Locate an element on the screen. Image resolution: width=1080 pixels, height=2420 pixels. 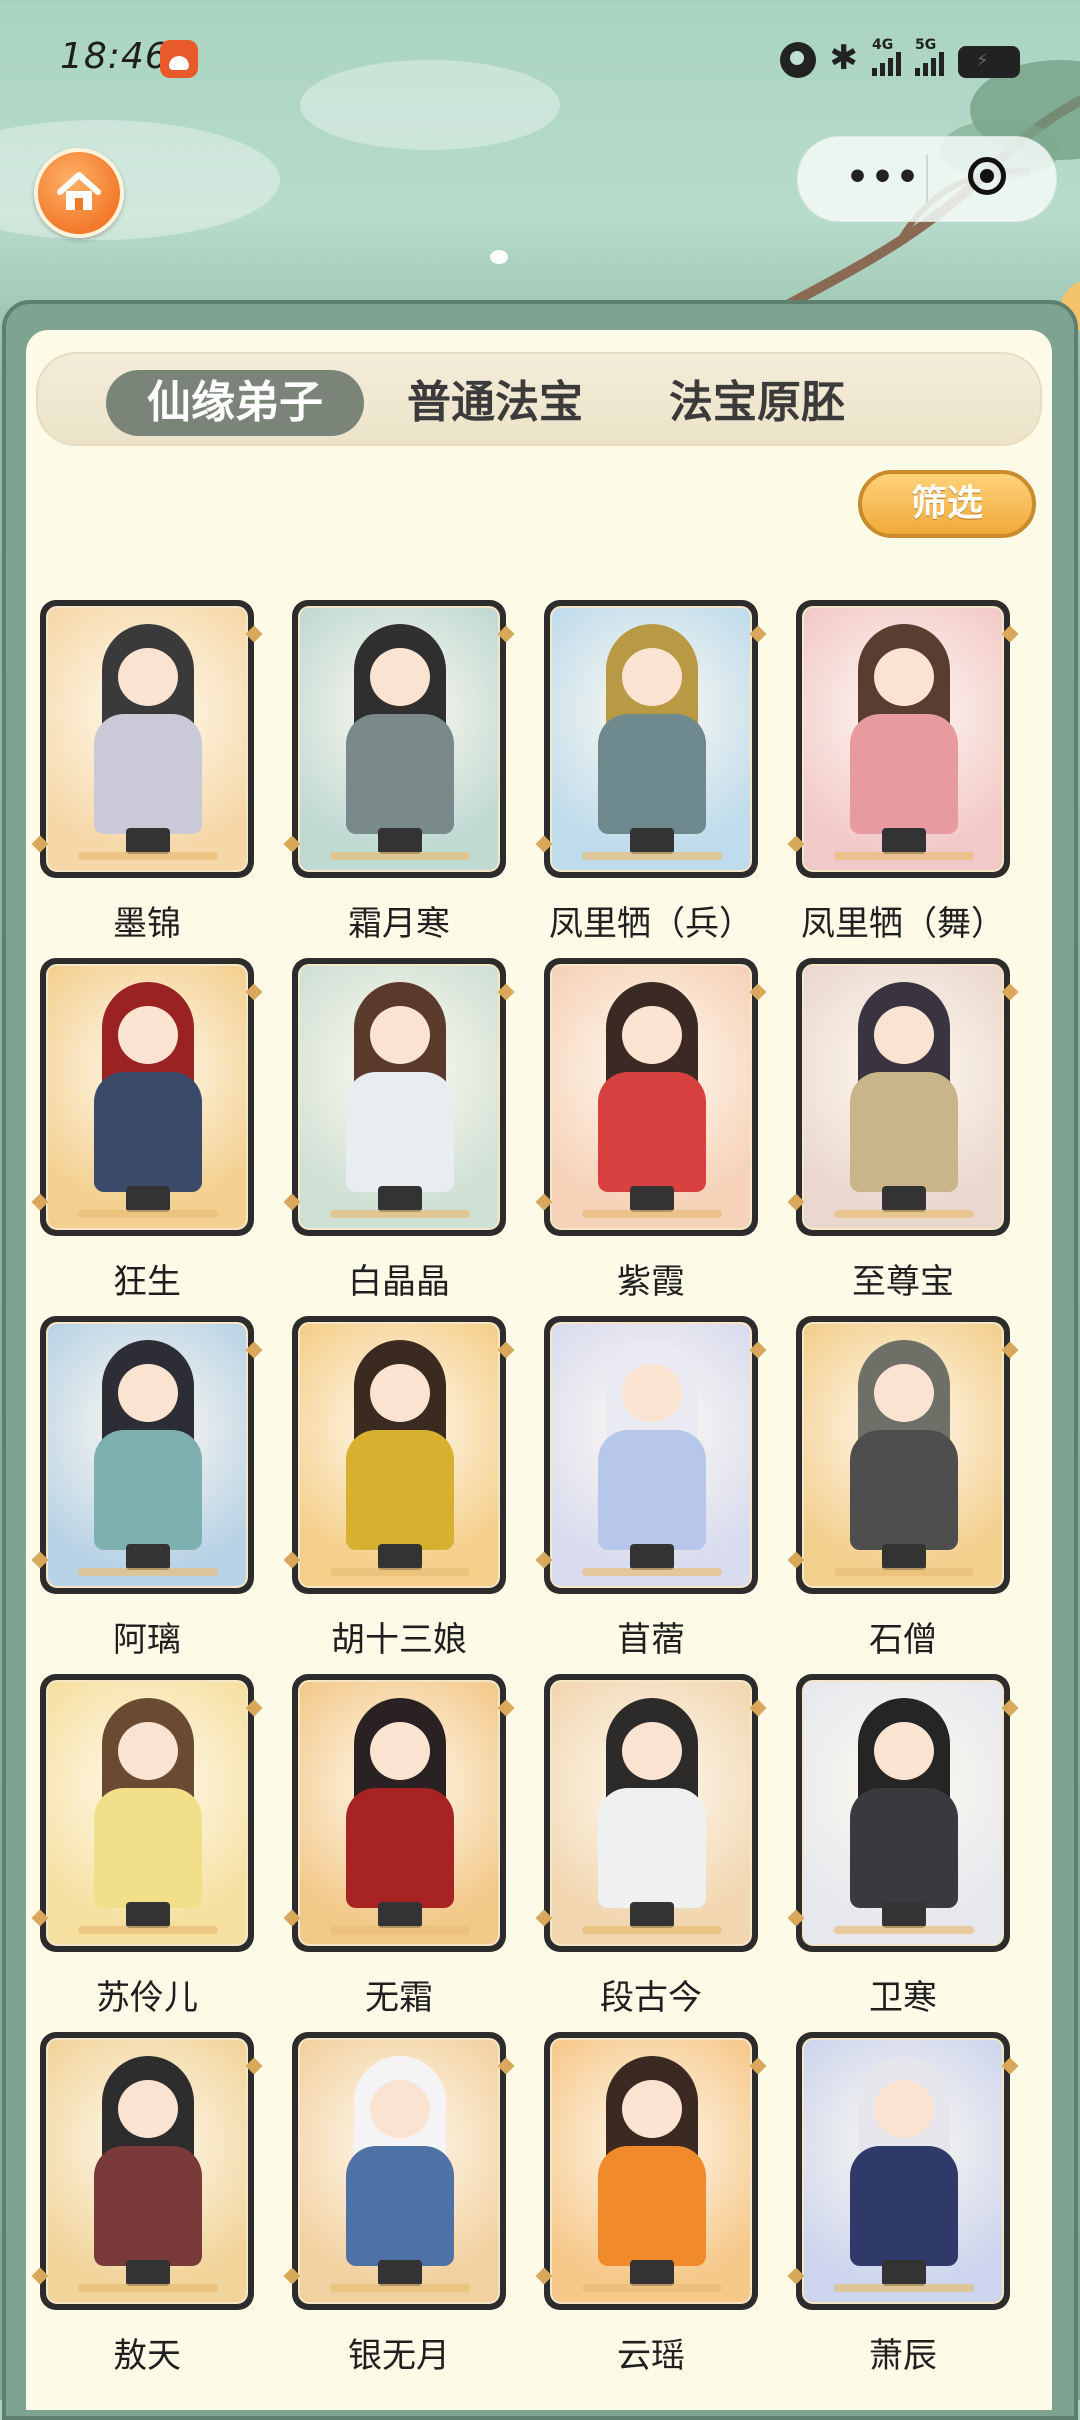
capsule-divider is located at coordinates (927, 179).